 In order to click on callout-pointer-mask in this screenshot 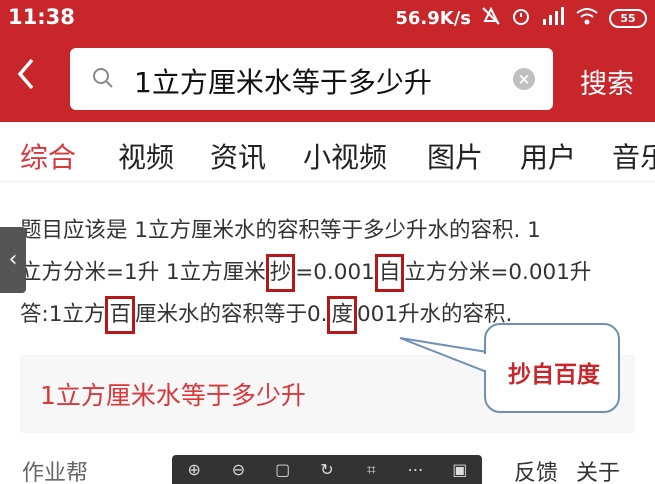, I will do `click(486, 362)`.